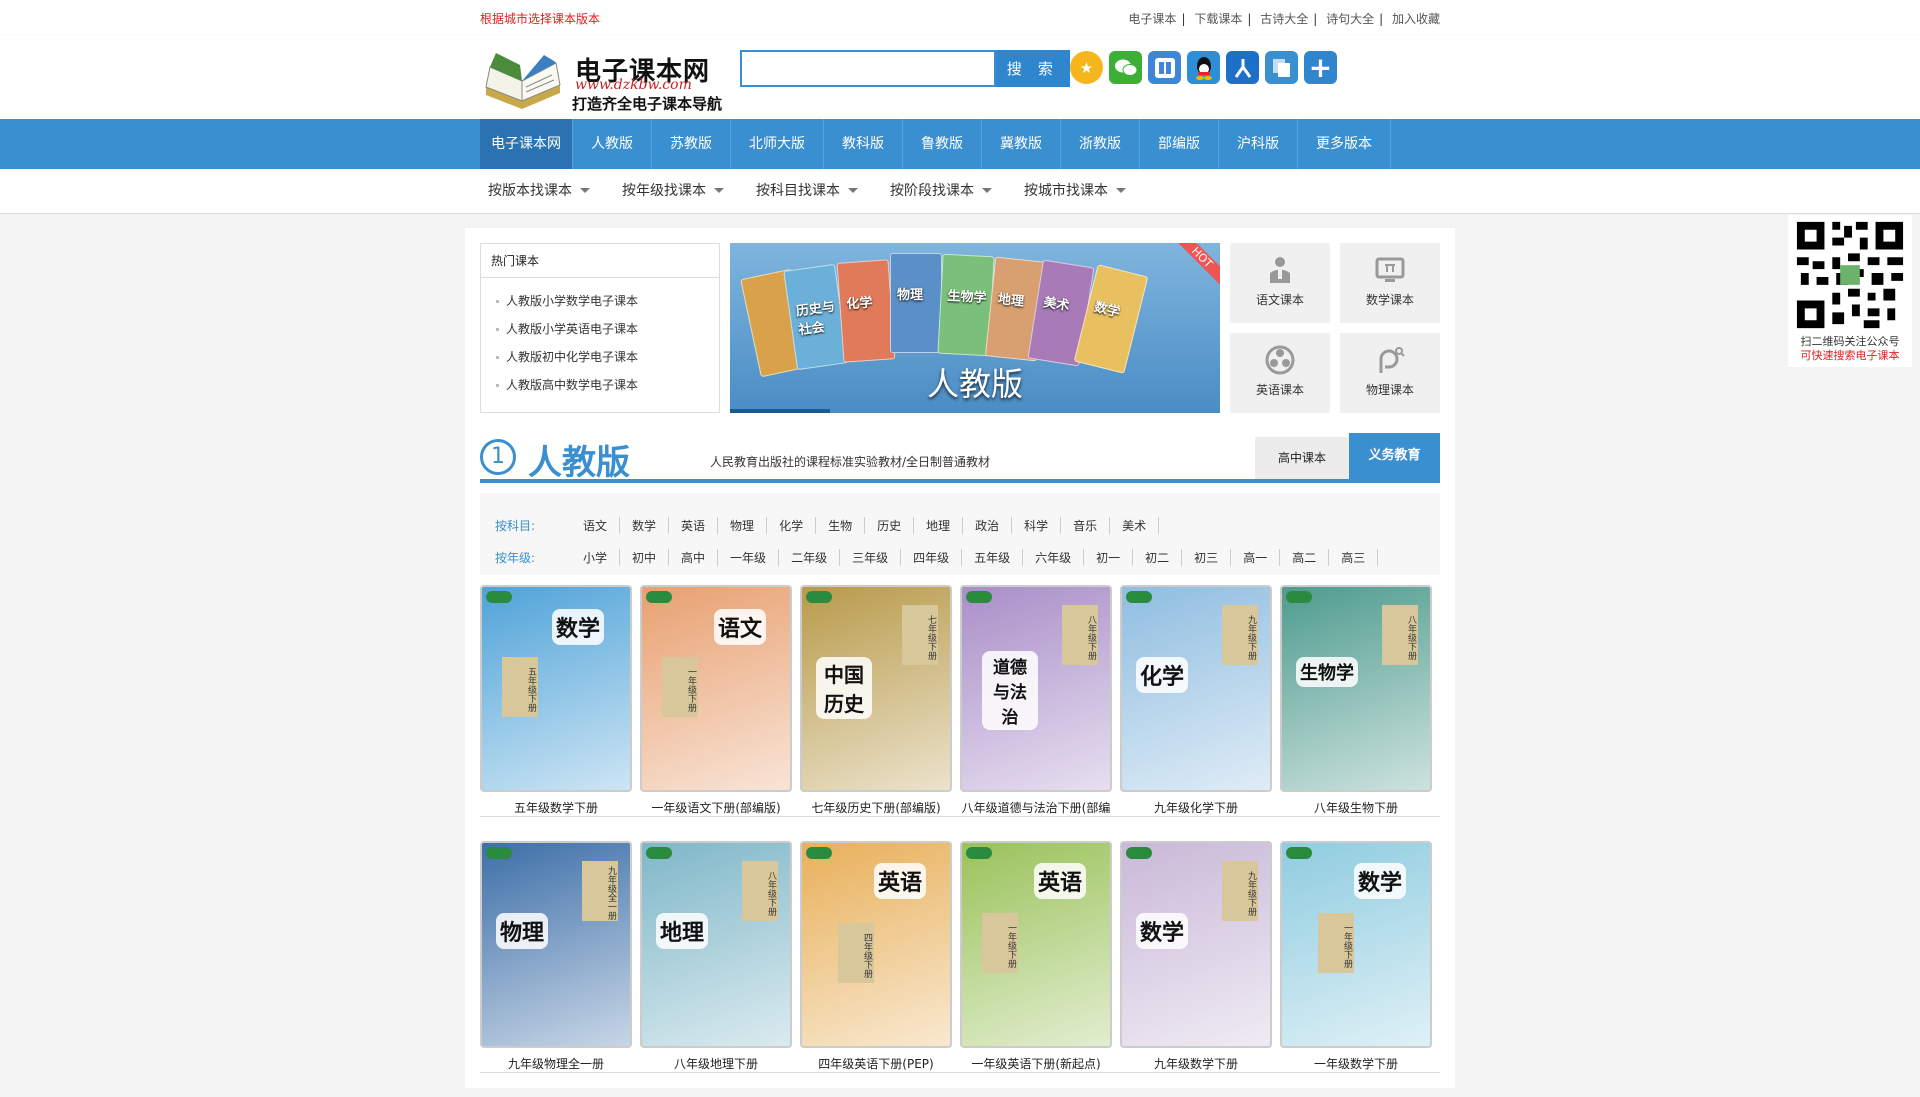 The image size is (1920, 1097). I want to click on textbook-card: 数学 一年级下册 一年级数学下册, so click(1356, 956).